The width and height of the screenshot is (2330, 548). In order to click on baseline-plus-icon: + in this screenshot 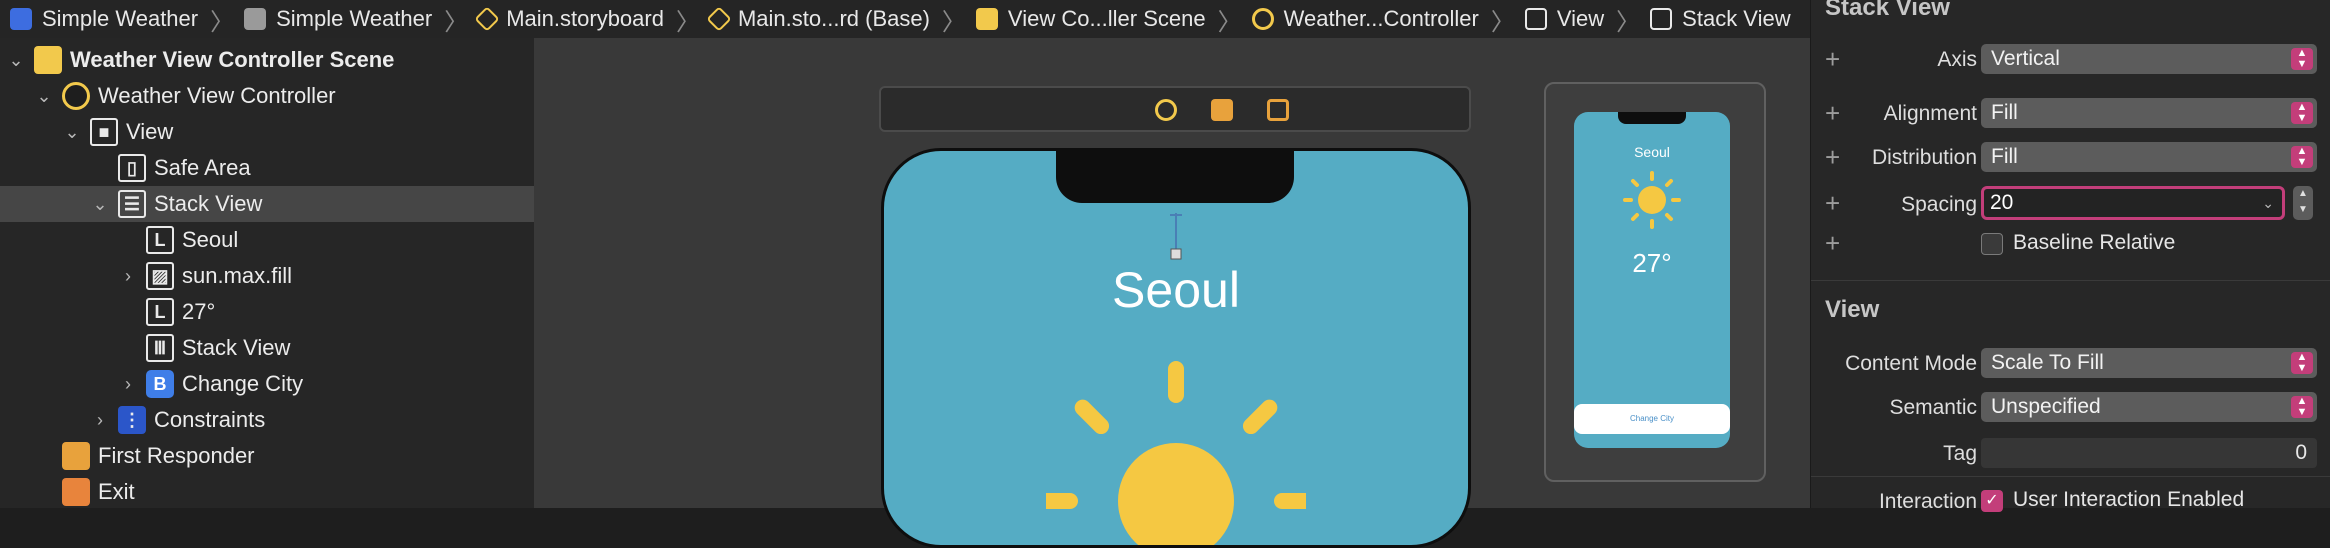, I will do `click(1832, 243)`.